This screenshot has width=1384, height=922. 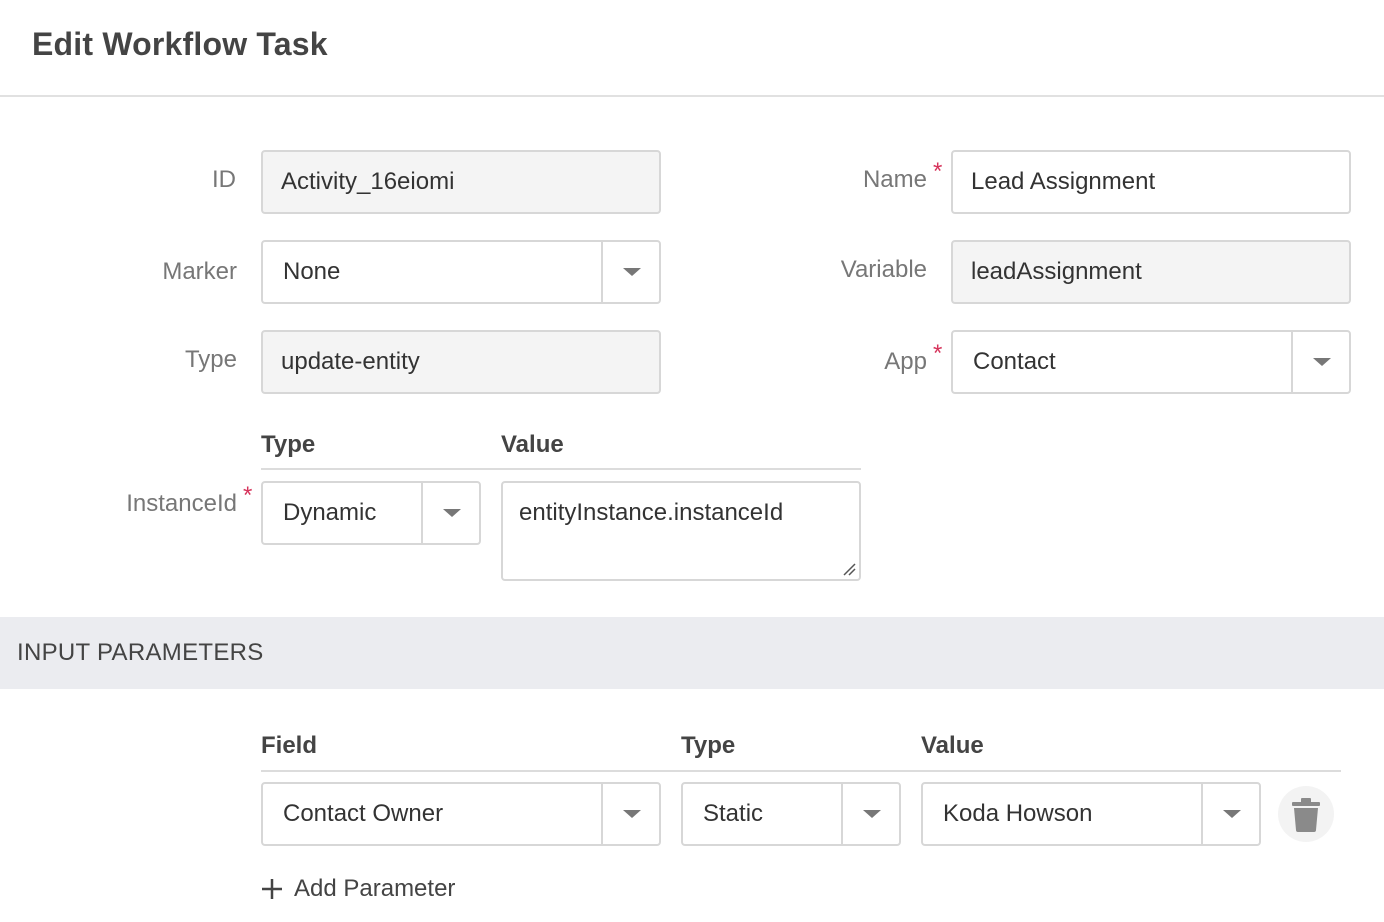 What do you see at coordinates (681, 531) in the screenshot?
I see `instanceid-value-textarea: entityInstance.instanceId` at bounding box center [681, 531].